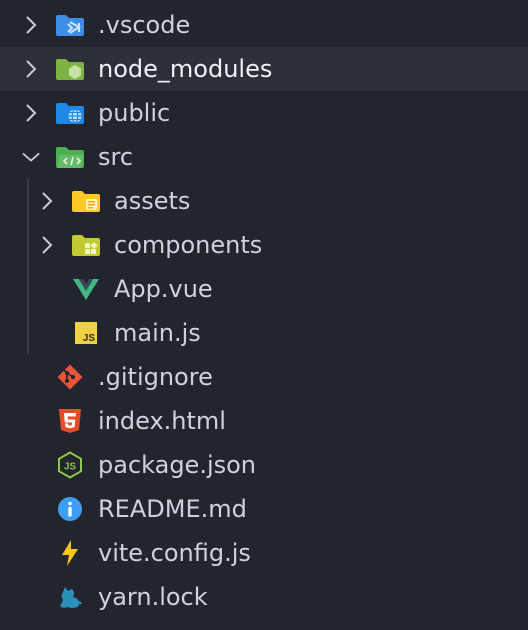 Image resolution: width=528 pixels, height=630 pixels. What do you see at coordinates (264, 553) in the screenshot?
I see `tree-item-vite-config: vite.config.js` at bounding box center [264, 553].